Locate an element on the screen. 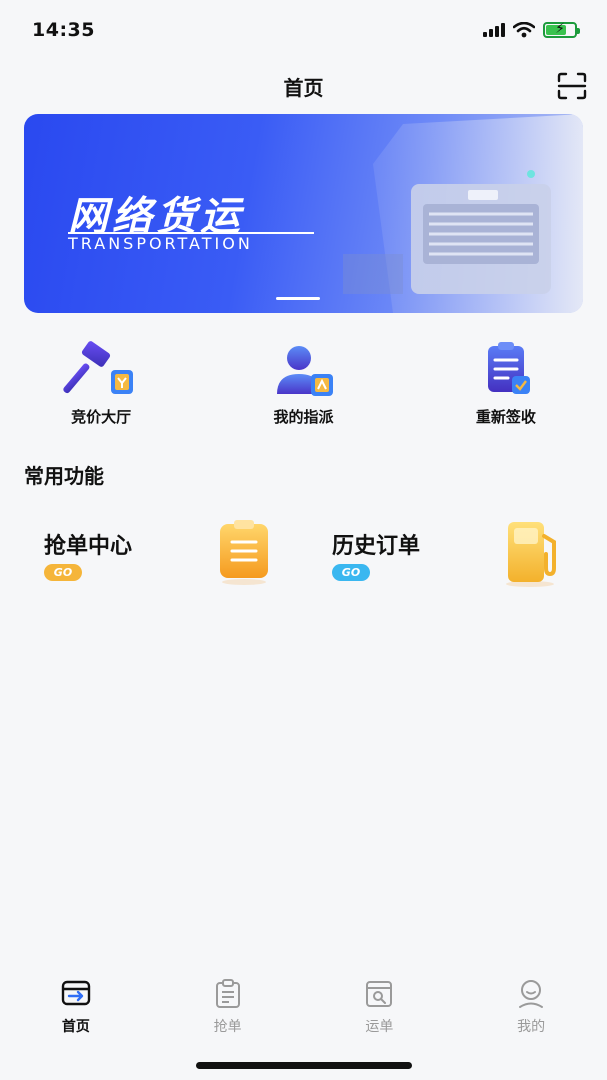 This screenshot has height=1080, width=607. tab-home: 首页 is located at coordinates (76, 1005).